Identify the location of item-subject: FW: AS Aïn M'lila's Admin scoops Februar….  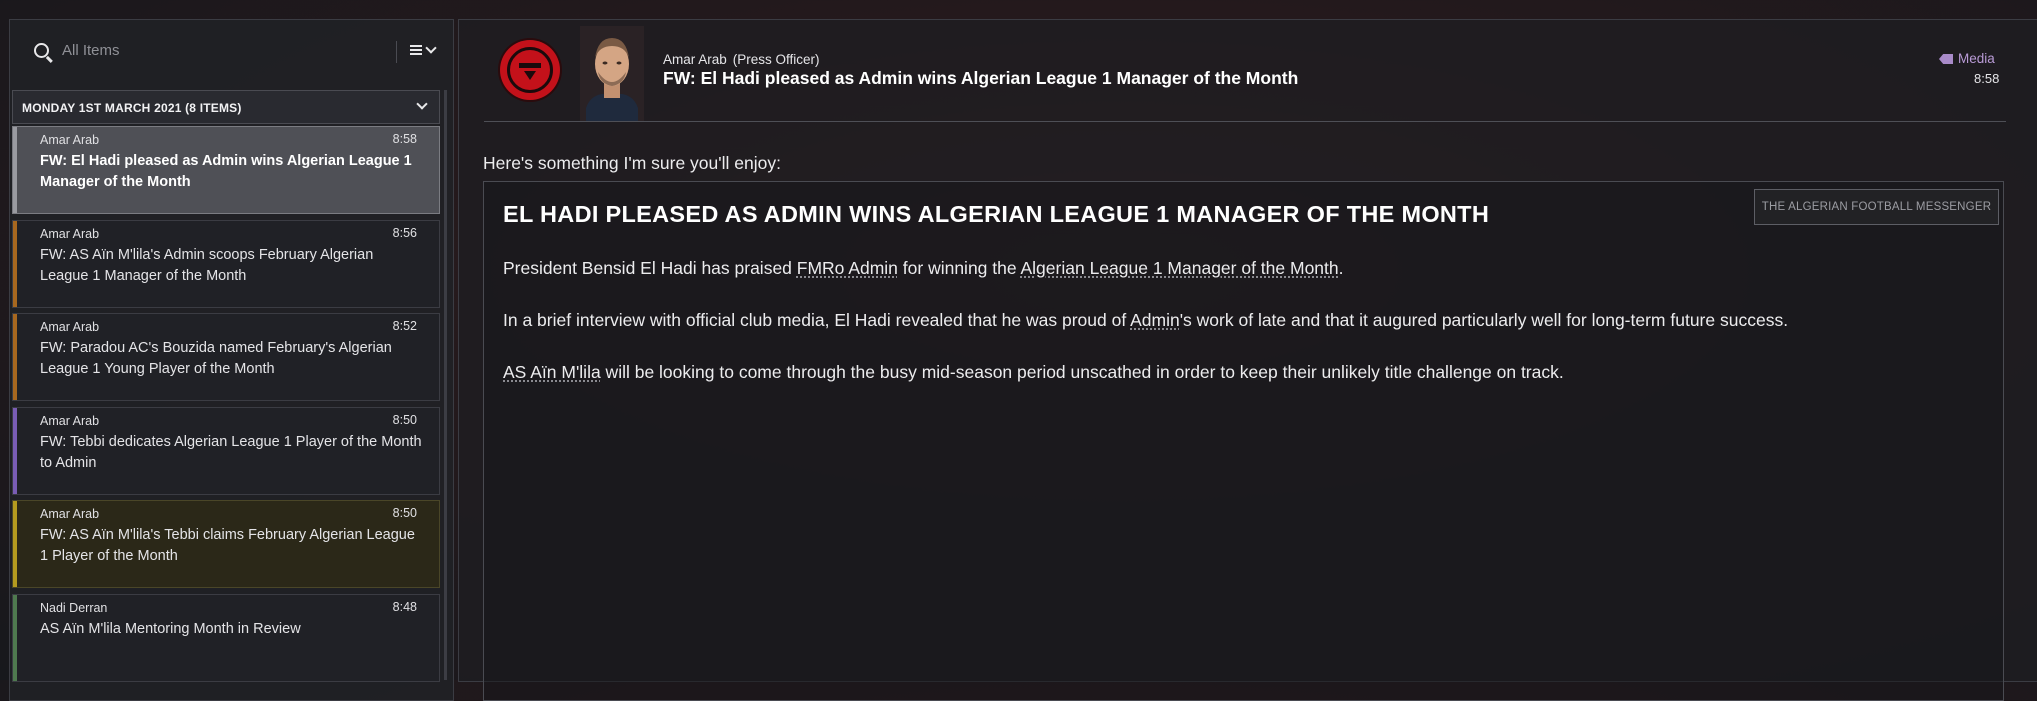
(207, 265).